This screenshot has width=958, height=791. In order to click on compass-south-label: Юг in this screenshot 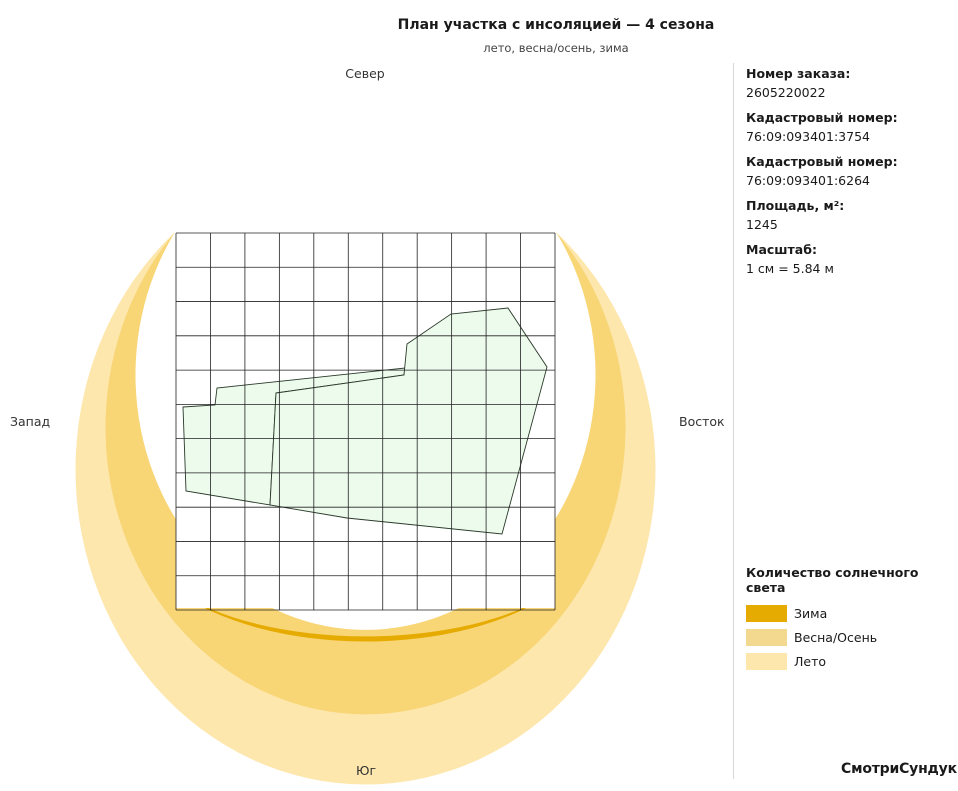, I will do `click(366, 770)`.